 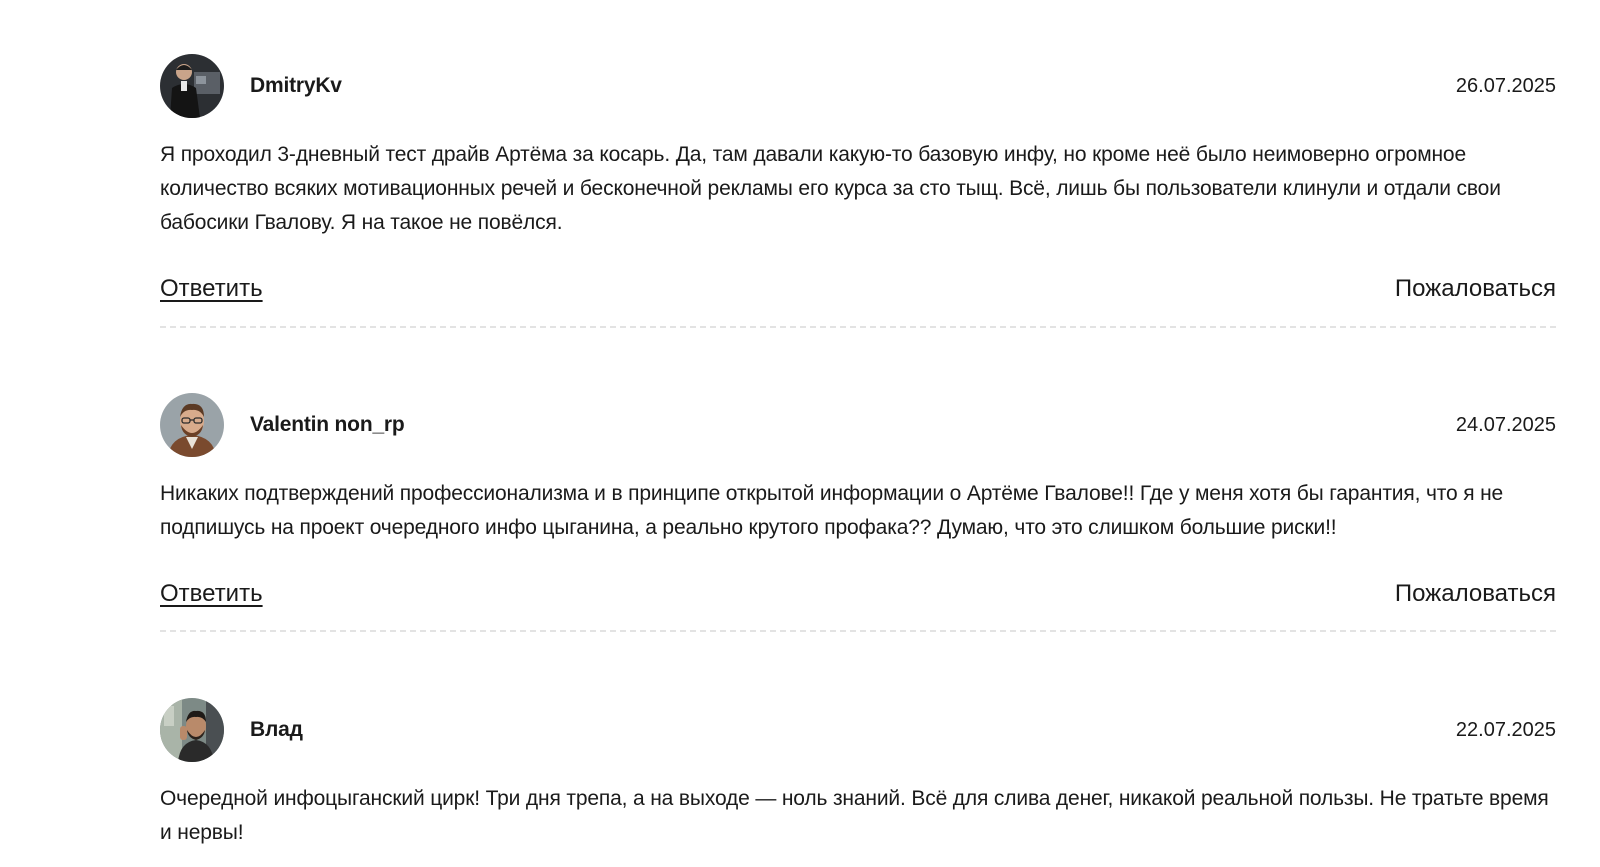 What do you see at coordinates (1505, 425) in the screenshot?
I see `comment-date: 24.07.2025` at bounding box center [1505, 425].